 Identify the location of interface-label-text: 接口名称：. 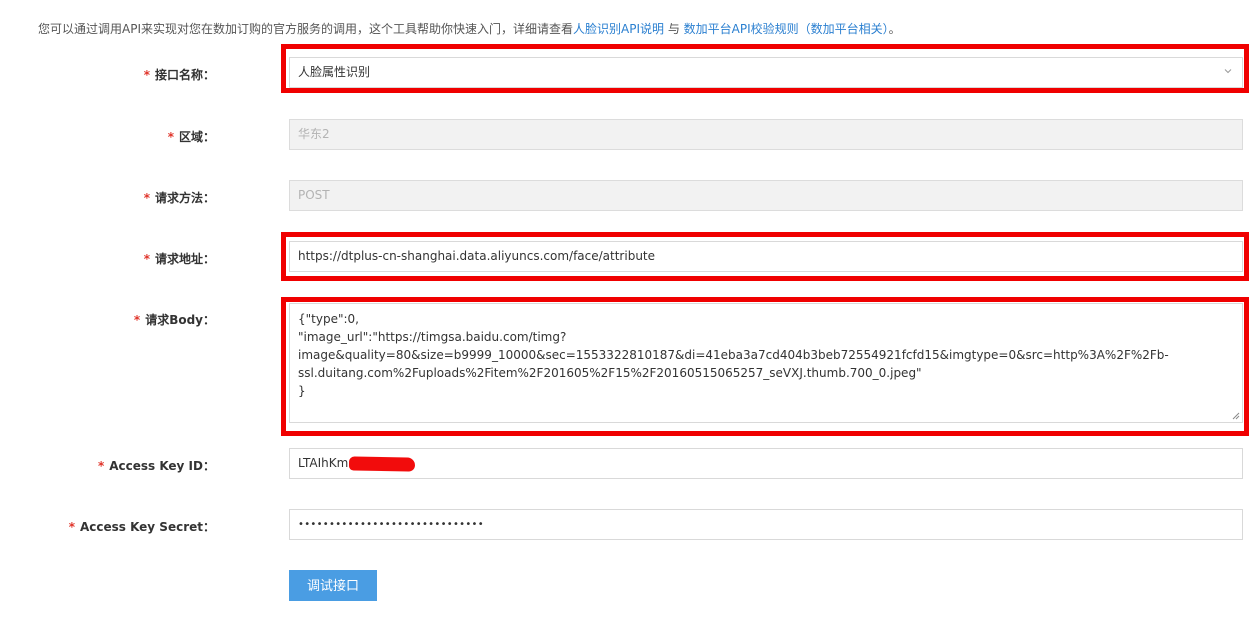
(184, 75).